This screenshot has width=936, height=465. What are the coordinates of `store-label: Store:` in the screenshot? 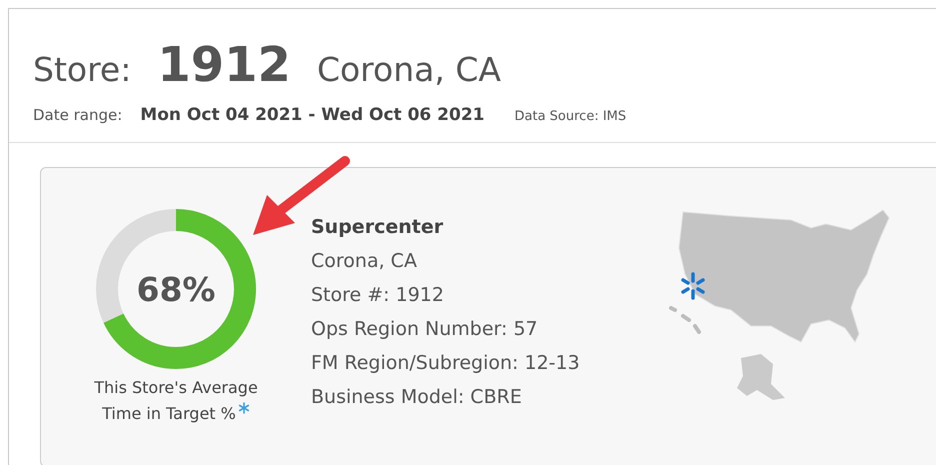 It's located at (82, 70).